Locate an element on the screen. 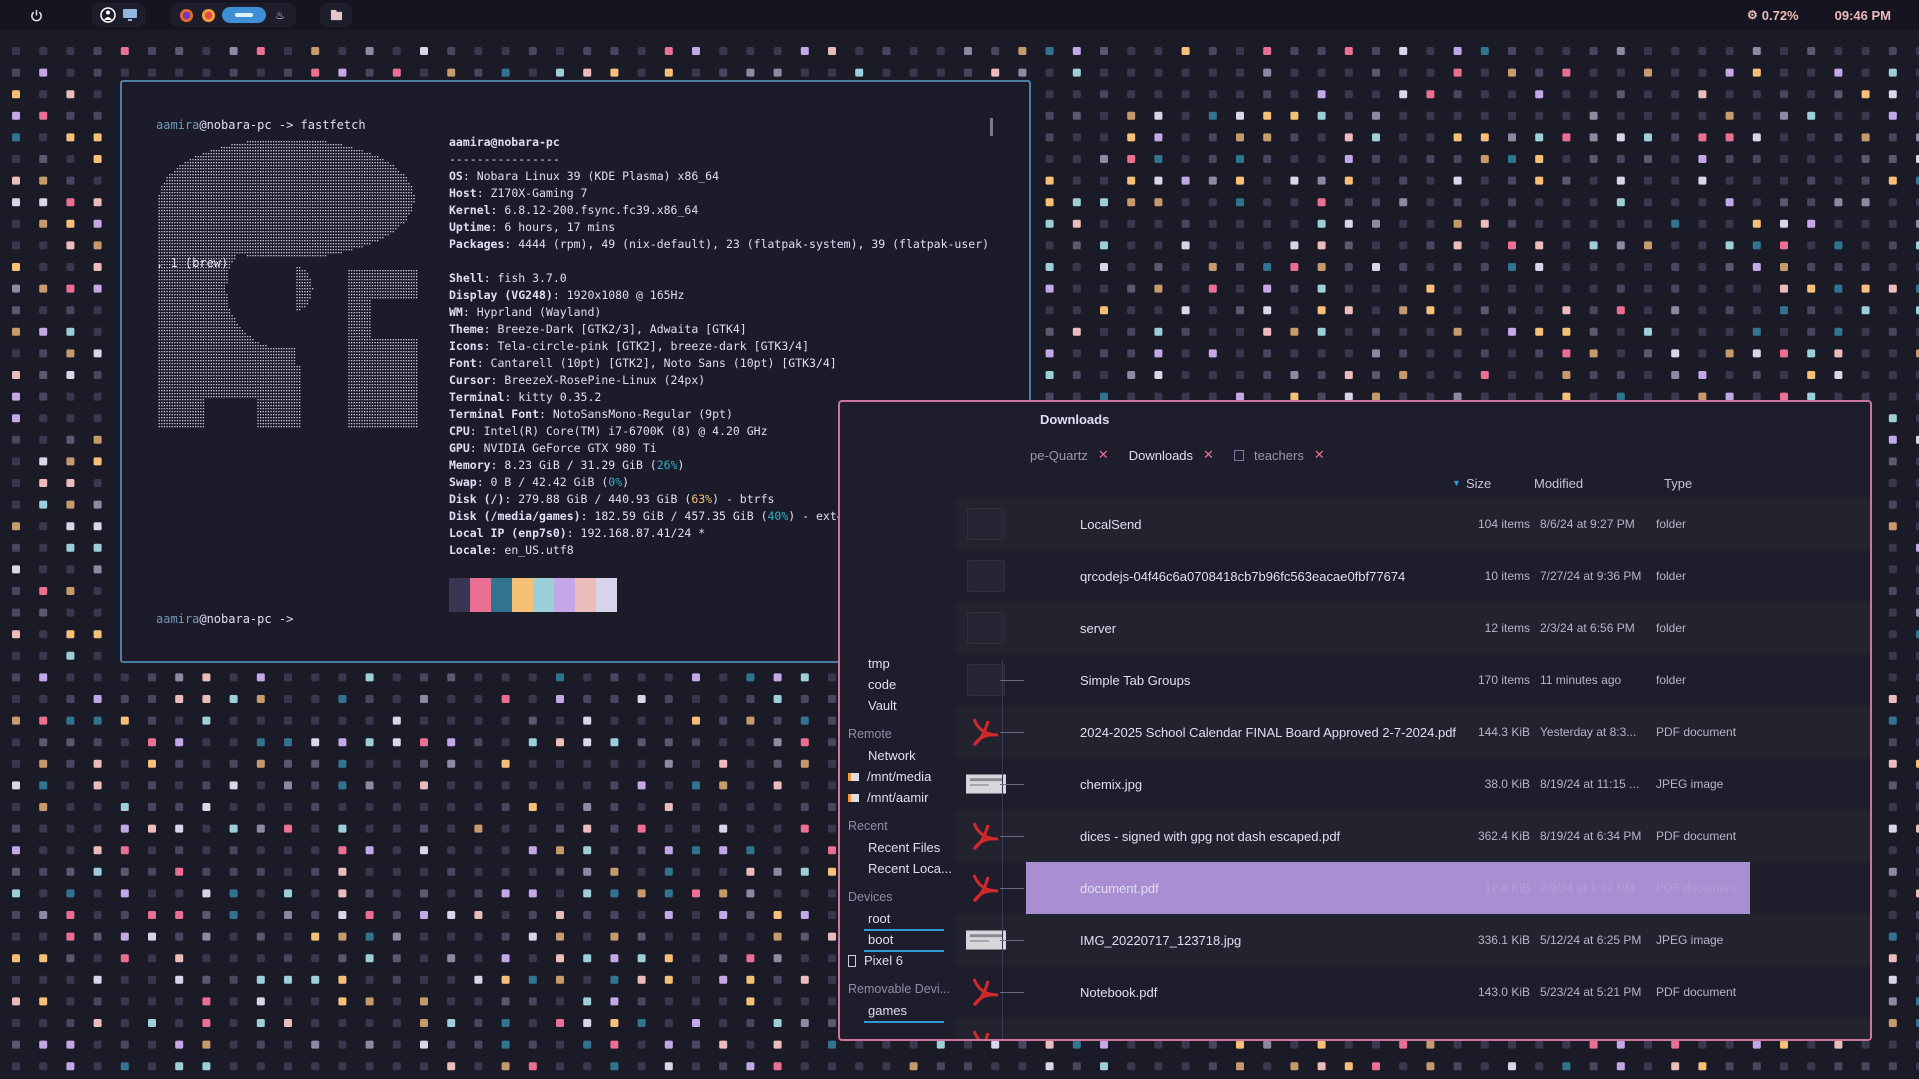 The image size is (1919, 1079). file-row: server 12 items 2/3/24 at 6:56 PM folder is located at coordinates (1413, 628).